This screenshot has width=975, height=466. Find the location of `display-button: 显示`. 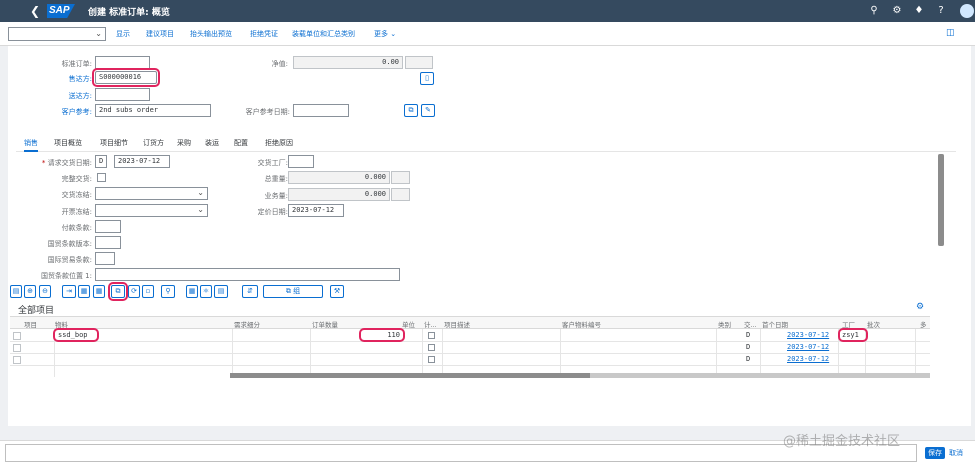

display-button: 显示 is located at coordinates (123, 34).